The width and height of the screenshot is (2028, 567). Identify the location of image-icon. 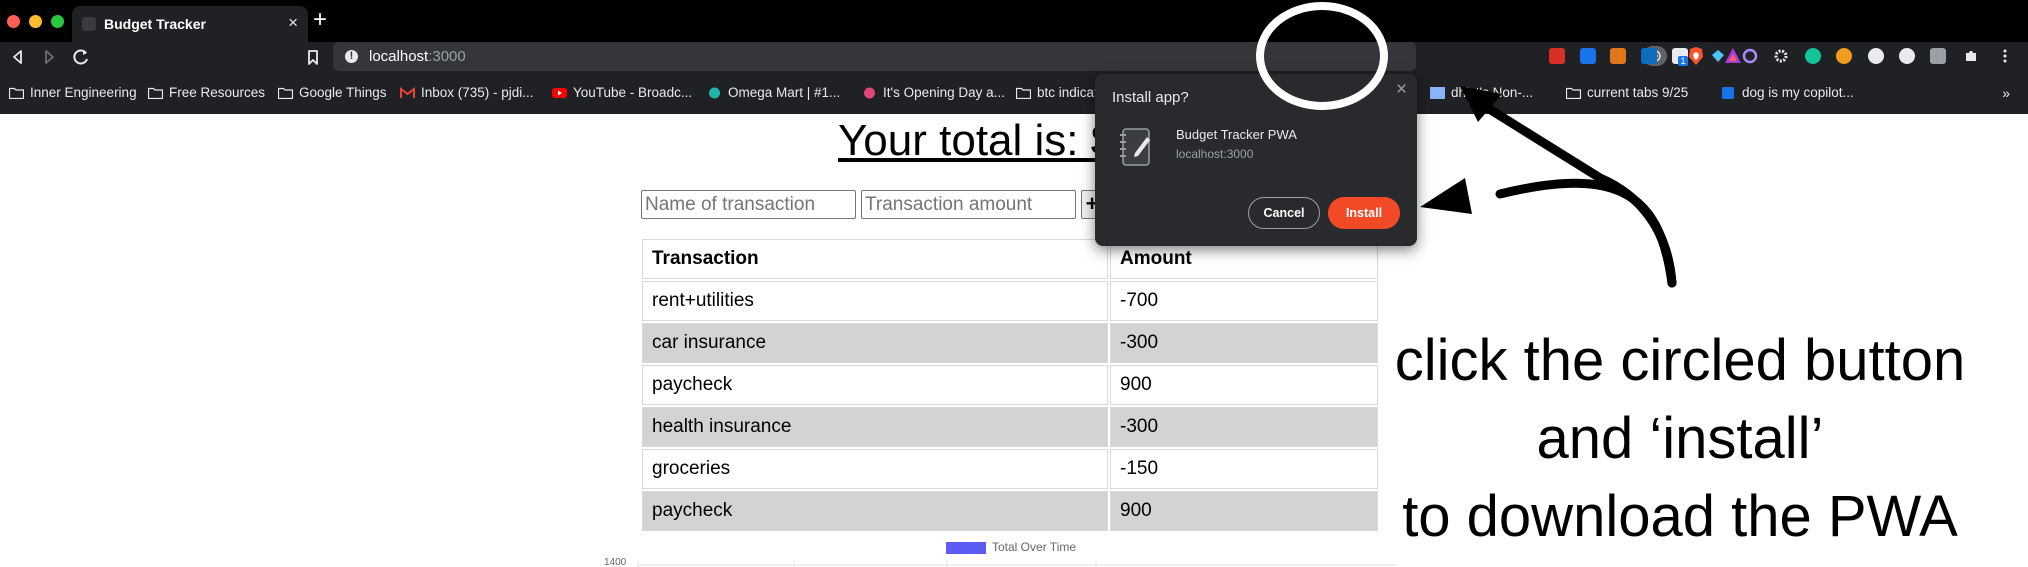
(1437, 93).